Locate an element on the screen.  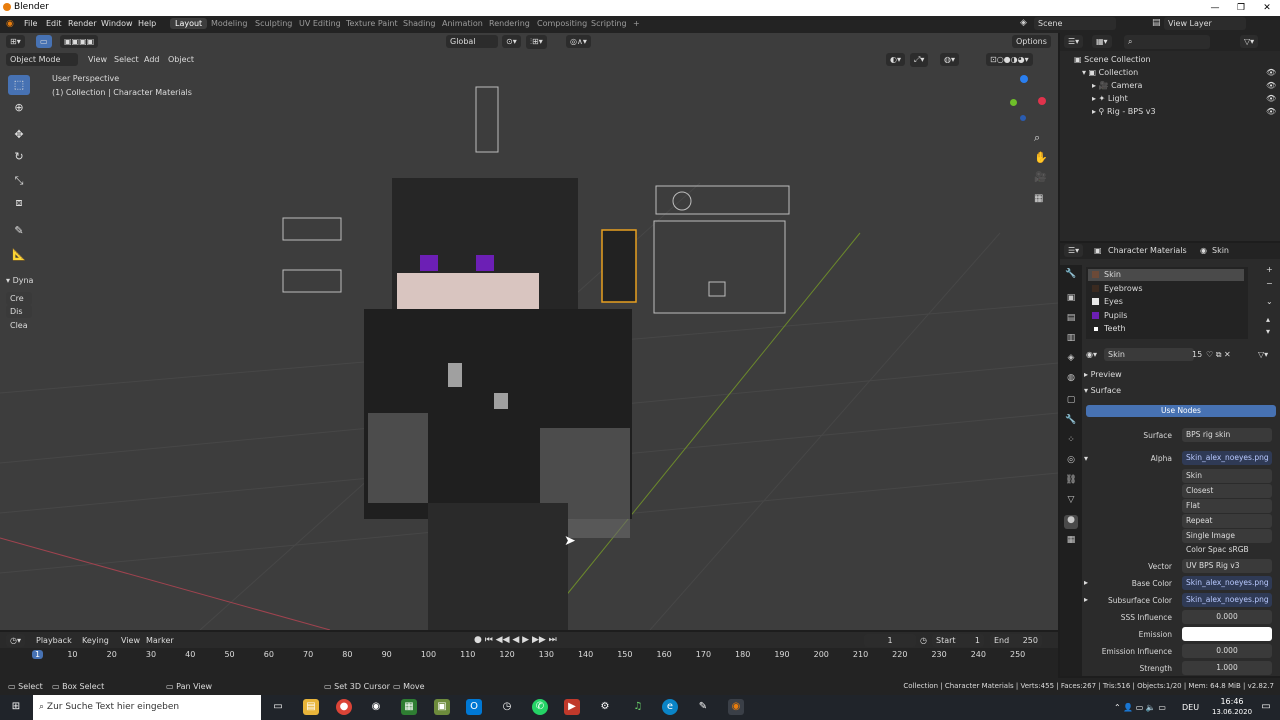
preview-range-icon: ◷ is located at coordinates (923, 640).